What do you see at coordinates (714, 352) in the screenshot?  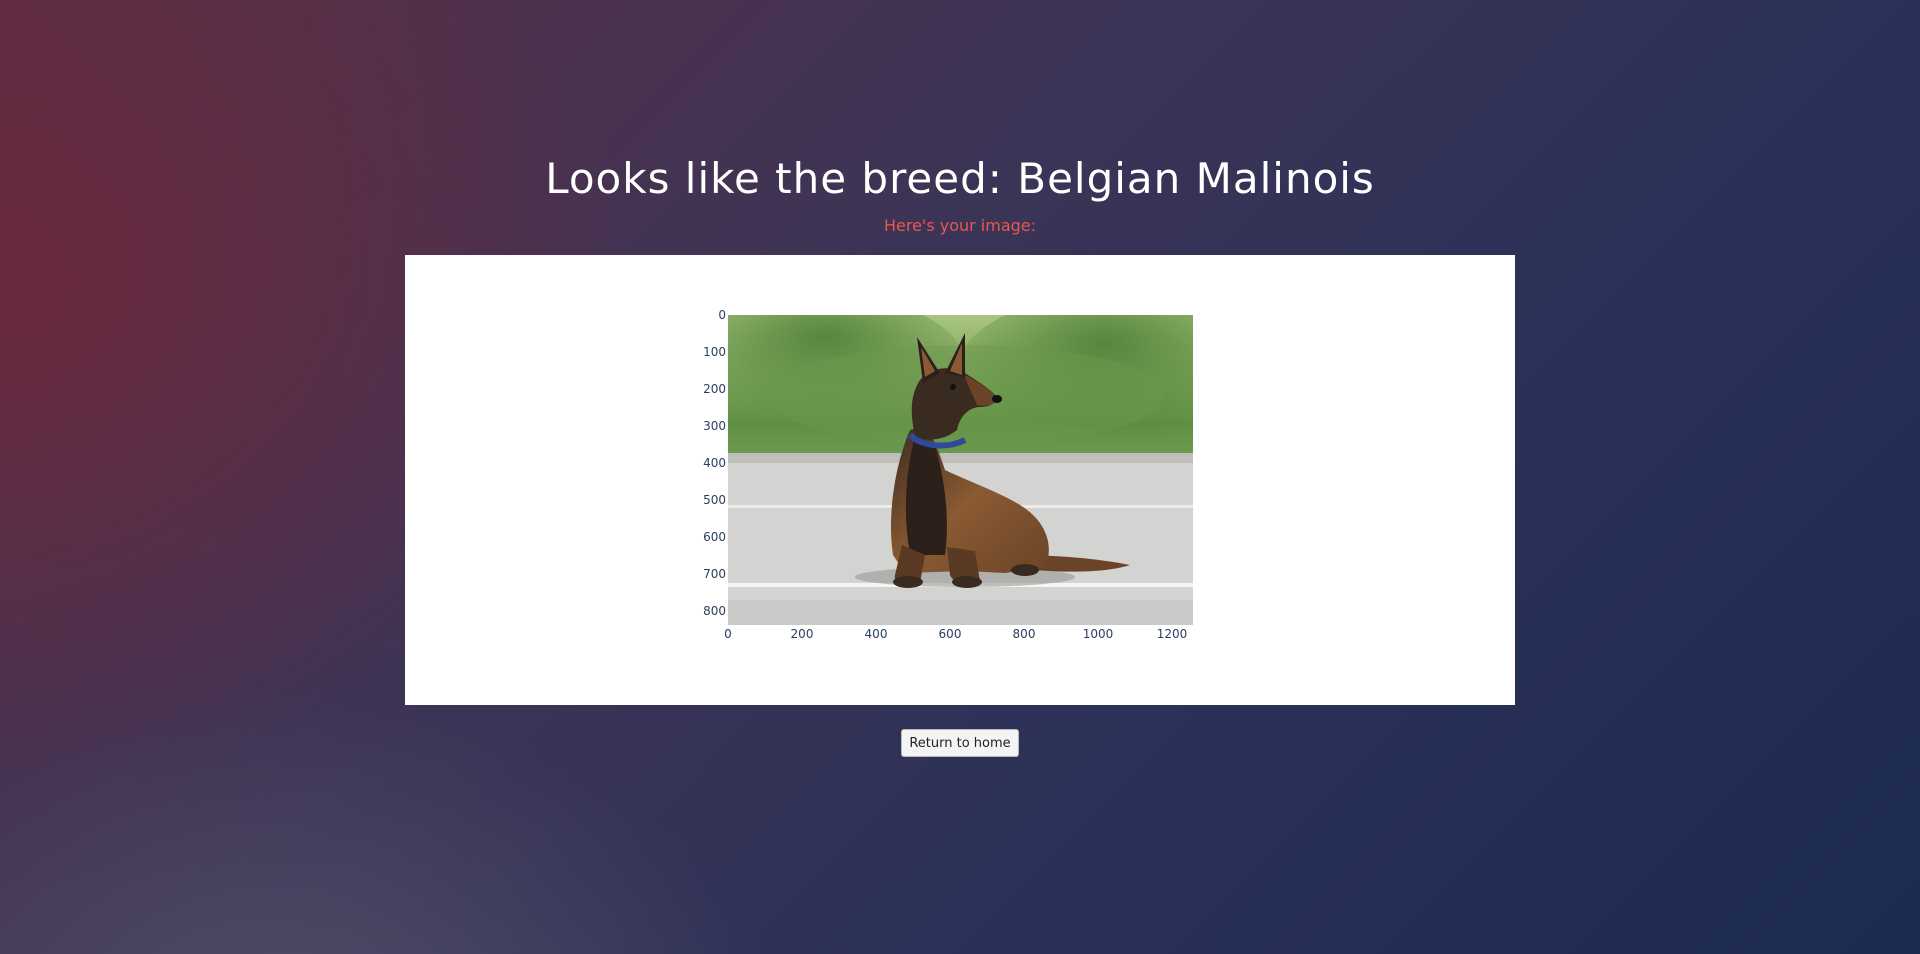 I see `y-tick-label: 100` at bounding box center [714, 352].